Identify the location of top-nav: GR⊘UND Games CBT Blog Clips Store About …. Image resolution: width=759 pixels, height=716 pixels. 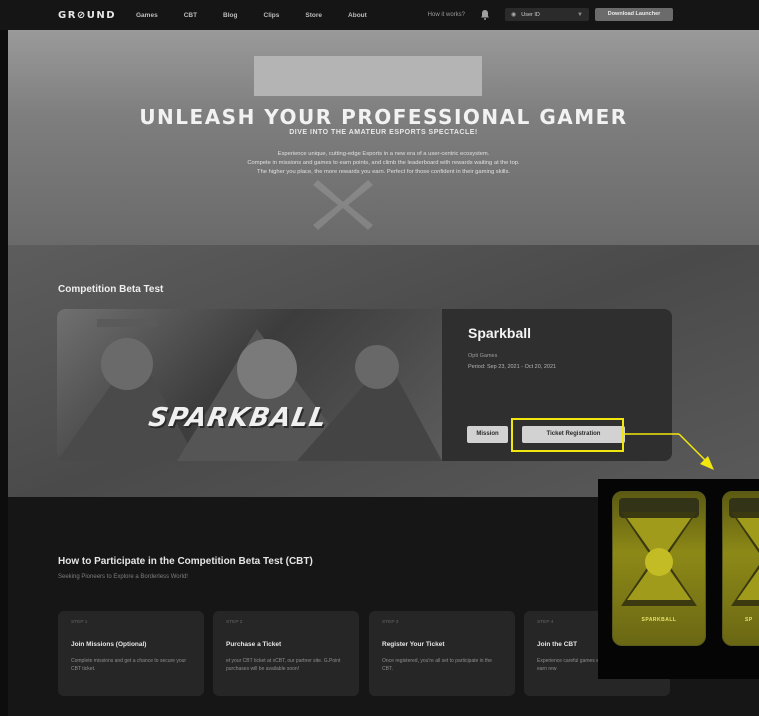
(379, 15).